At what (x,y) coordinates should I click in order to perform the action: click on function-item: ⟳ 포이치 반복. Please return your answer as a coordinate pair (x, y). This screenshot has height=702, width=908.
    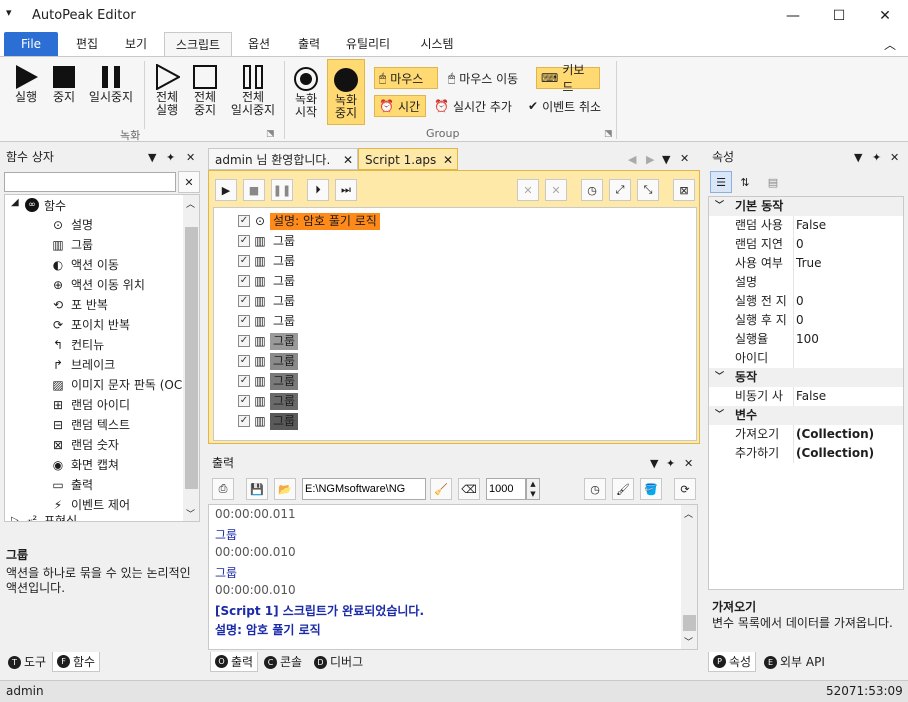
    Looking at the image, I should click on (90, 325).